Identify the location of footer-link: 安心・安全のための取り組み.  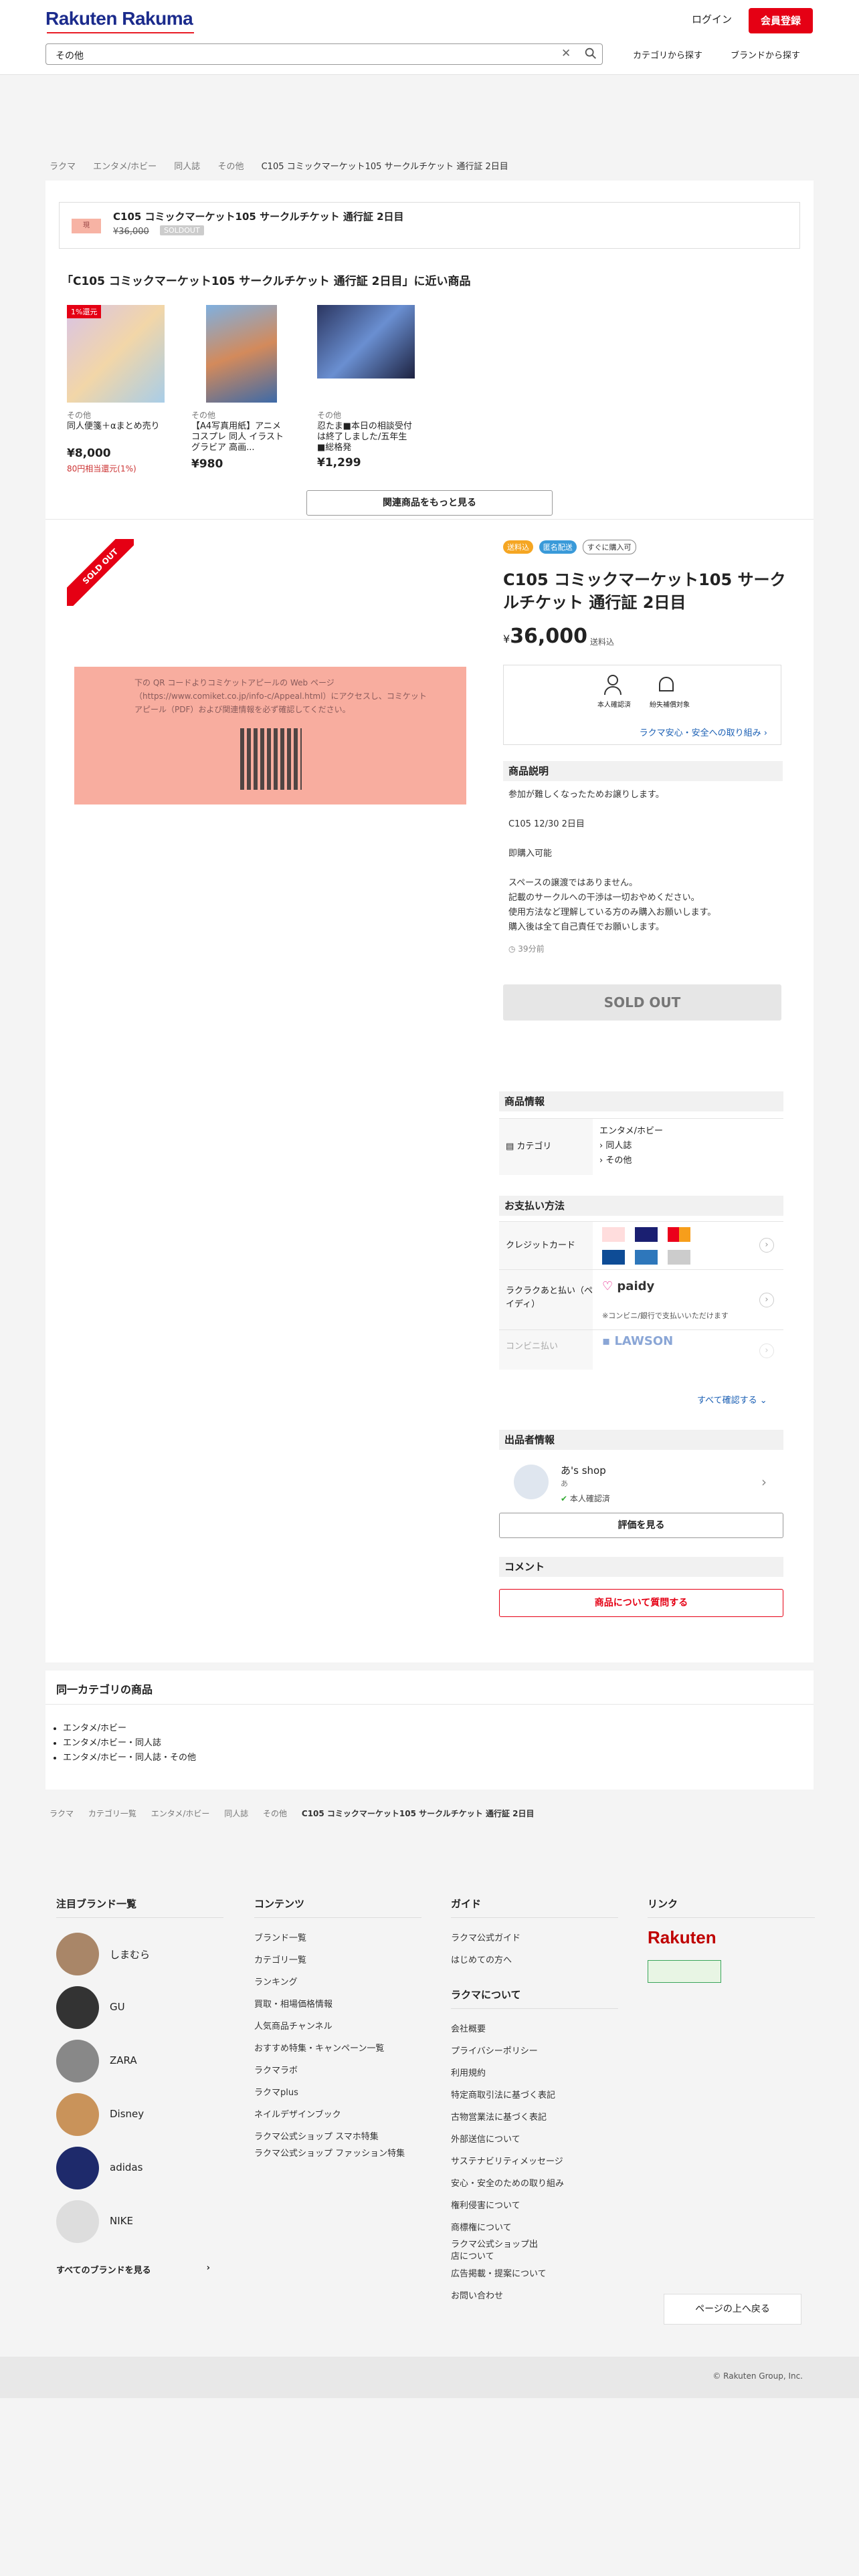
(534, 2184).